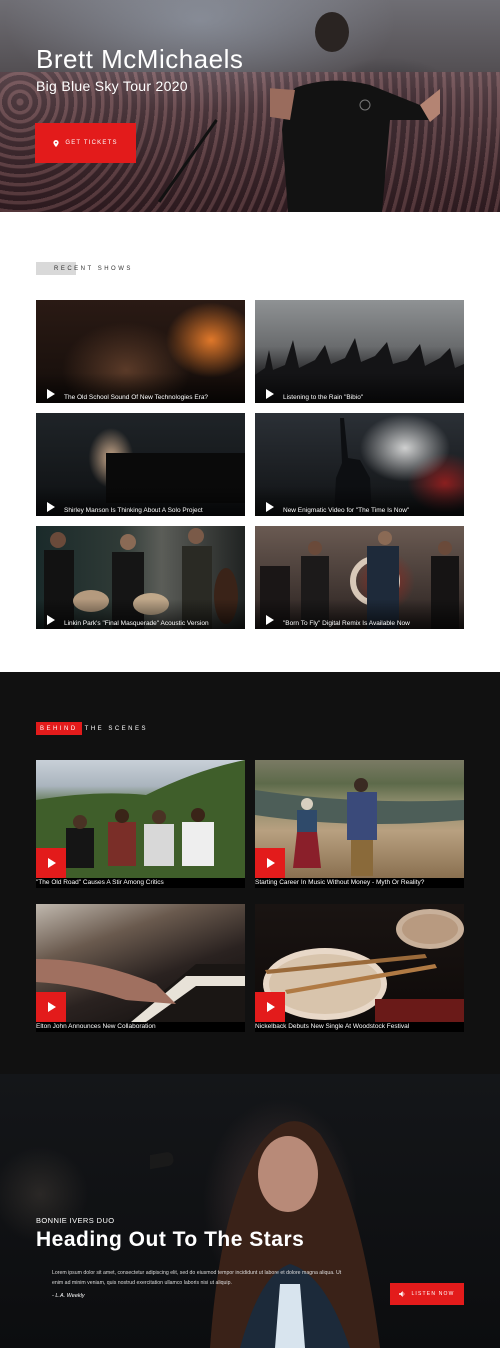 The height and width of the screenshot is (1348, 500). I want to click on feature-singer-image, so click(265, 1234).